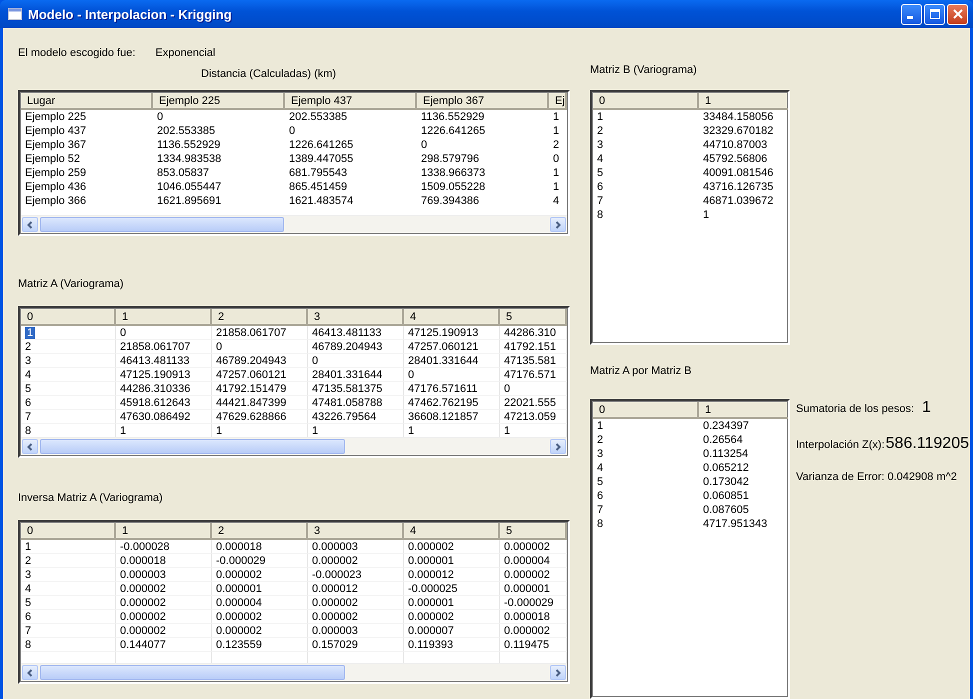  Describe the element at coordinates (185, 53) in the screenshot. I see `model-value: Exponencial` at that location.